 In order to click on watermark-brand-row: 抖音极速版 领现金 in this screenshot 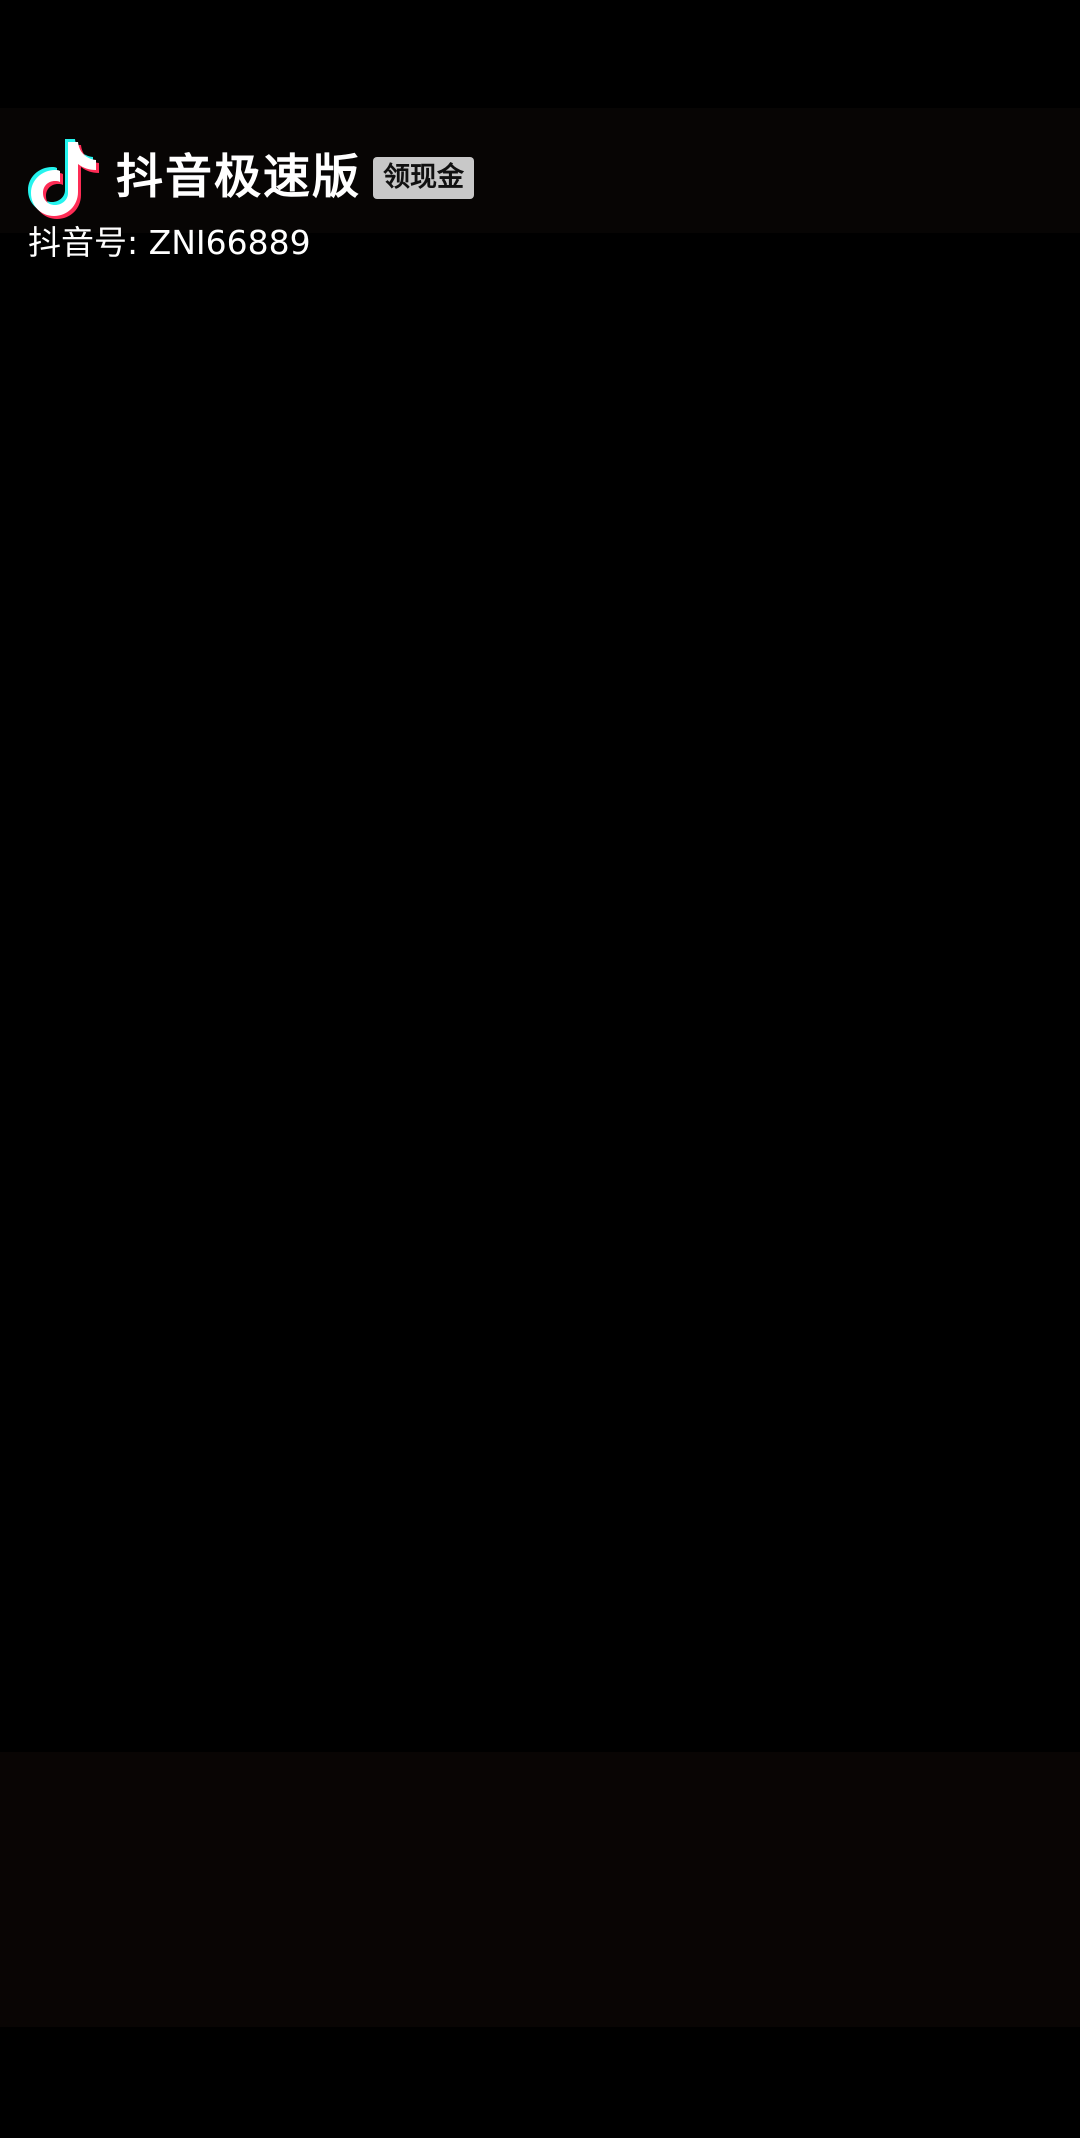, I will do `click(308, 178)`.